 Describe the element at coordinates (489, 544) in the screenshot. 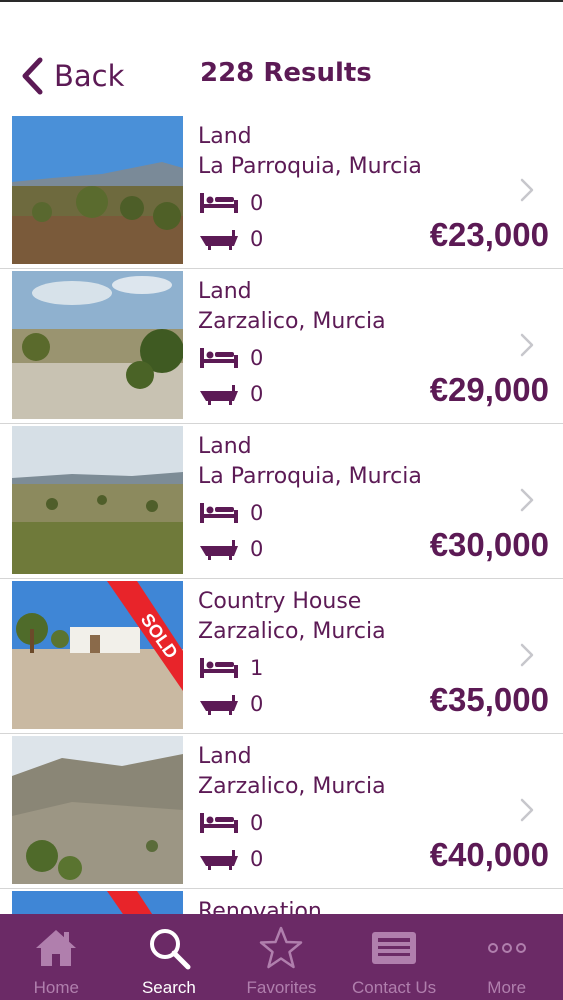

I see `property-price: €30,000` at that location.